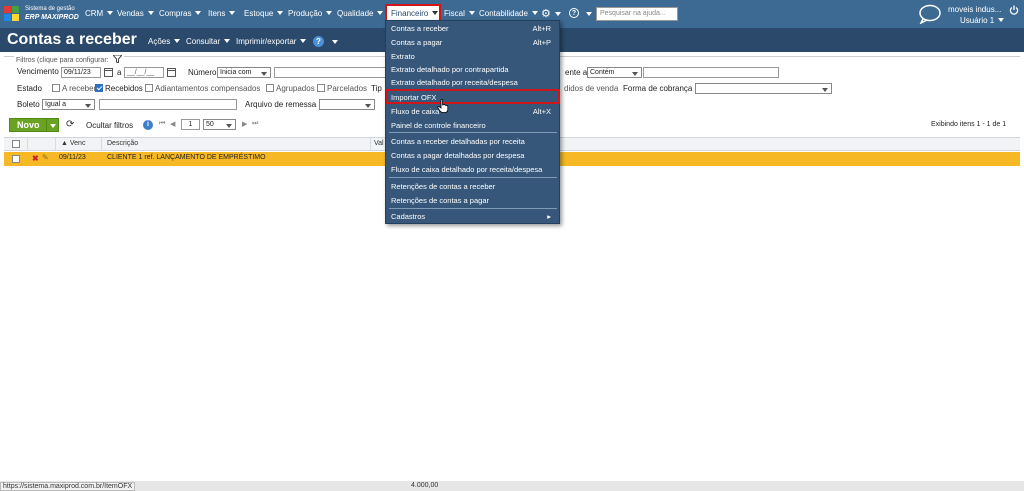  I want to click on menu-item-cadastros: Cadastros ▸, so click(472, 216).